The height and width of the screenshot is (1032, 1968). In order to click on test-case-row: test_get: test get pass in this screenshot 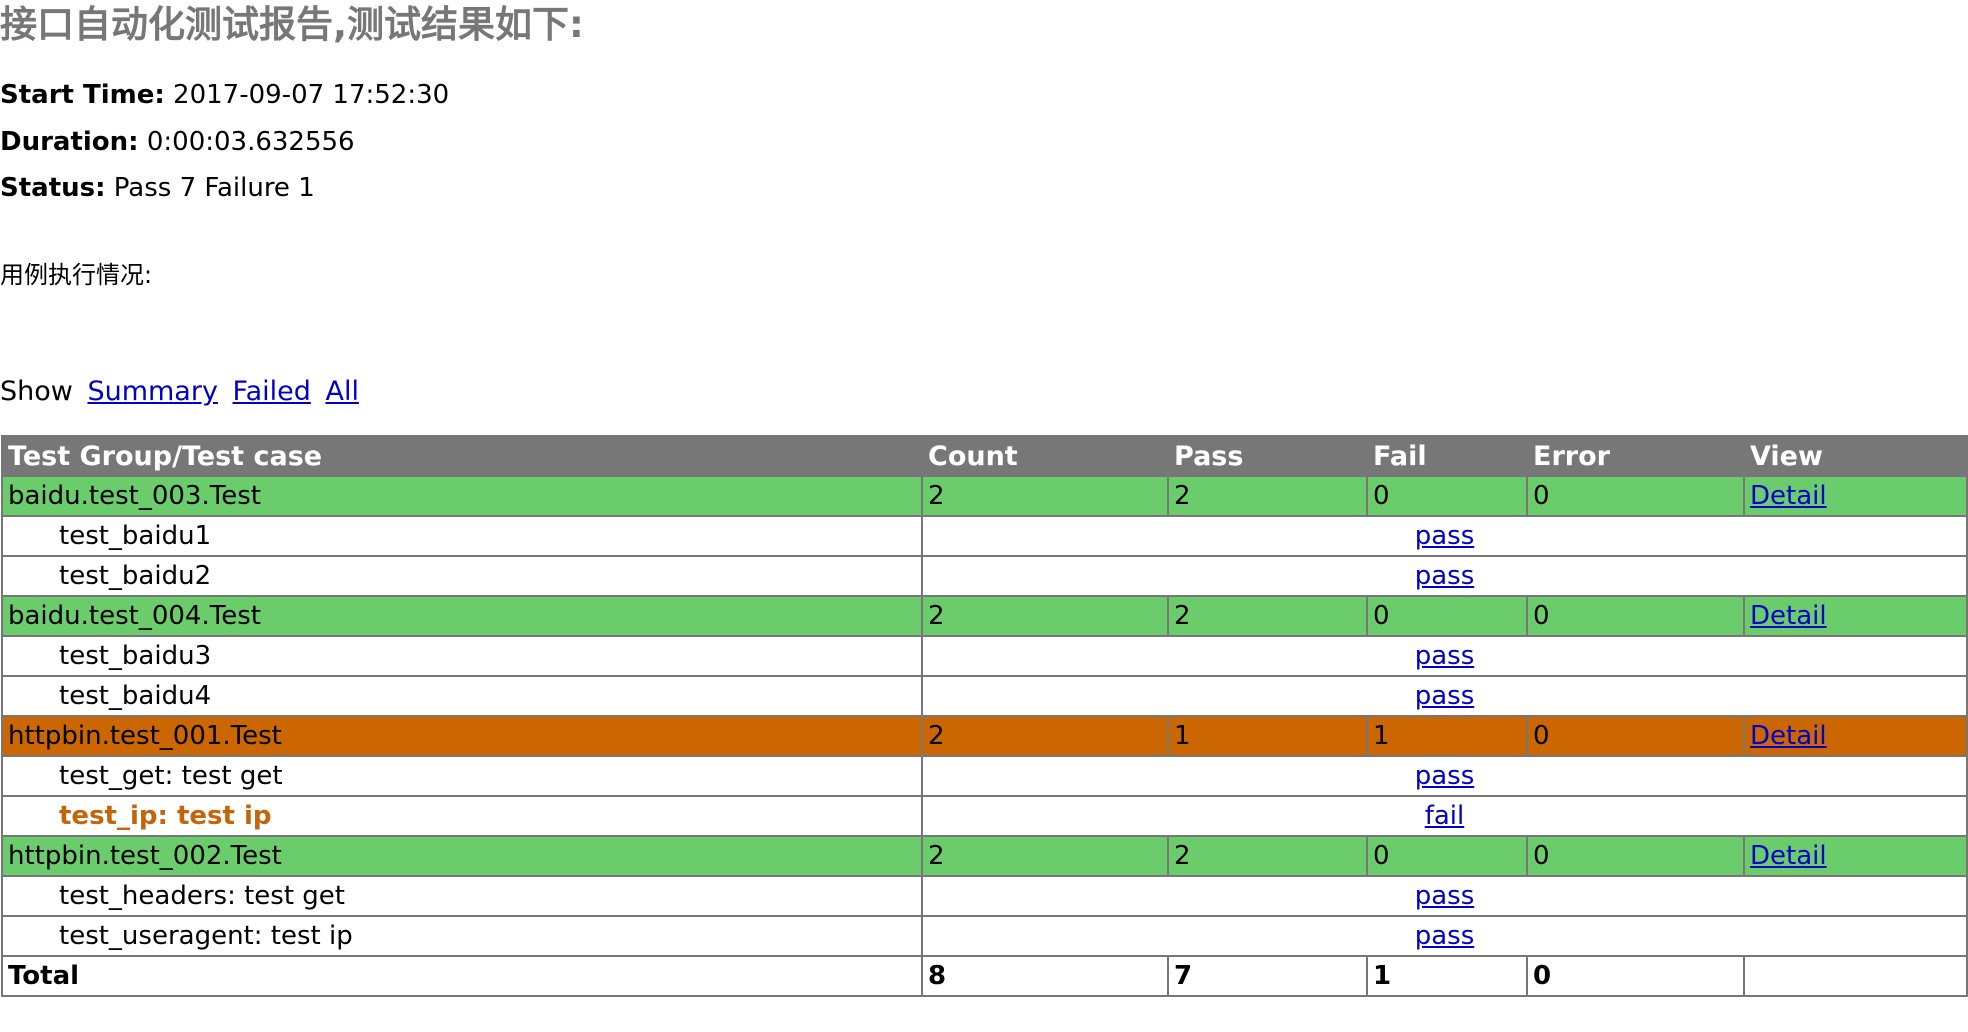, I will do `click(984, 776)`.